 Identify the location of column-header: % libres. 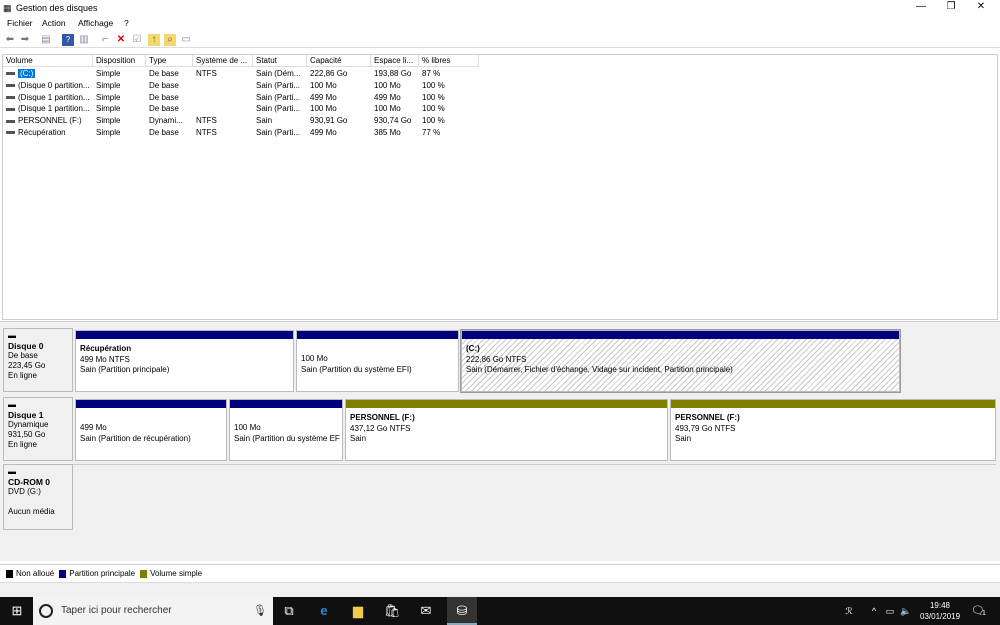
(449, 61).